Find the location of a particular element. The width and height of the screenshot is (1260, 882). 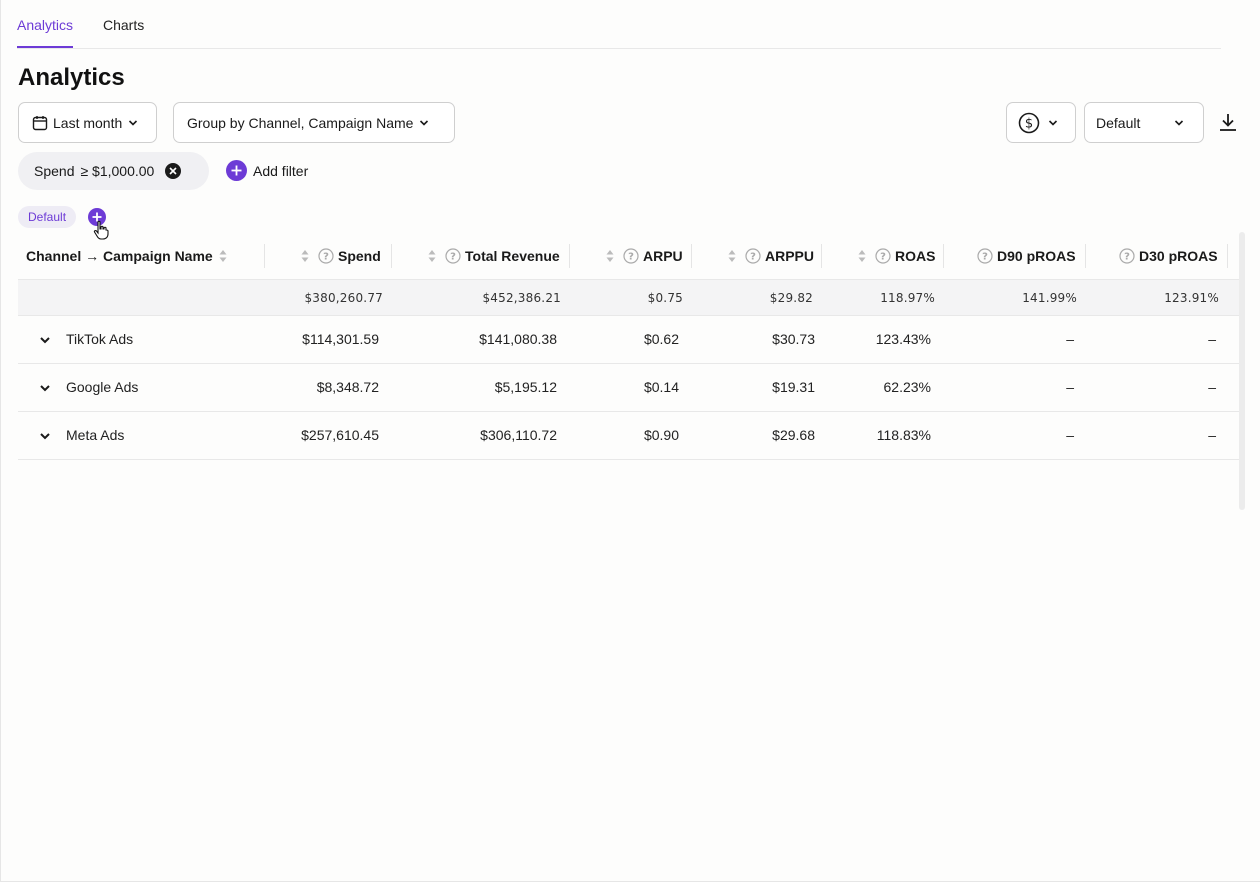

total-d30-proas: 123.91% is located at coordinates (1191, 298).